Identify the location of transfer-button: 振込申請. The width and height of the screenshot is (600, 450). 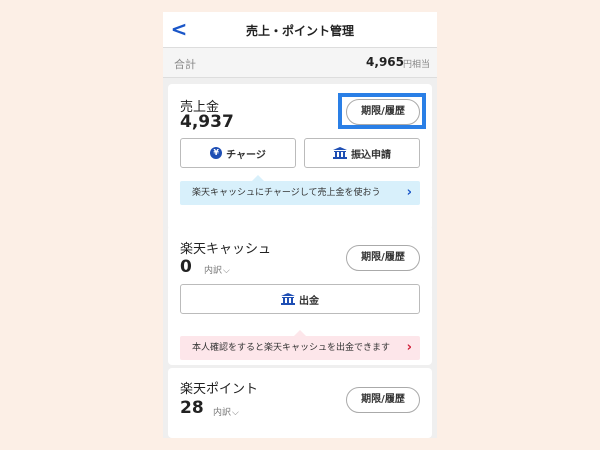
(362, 153).